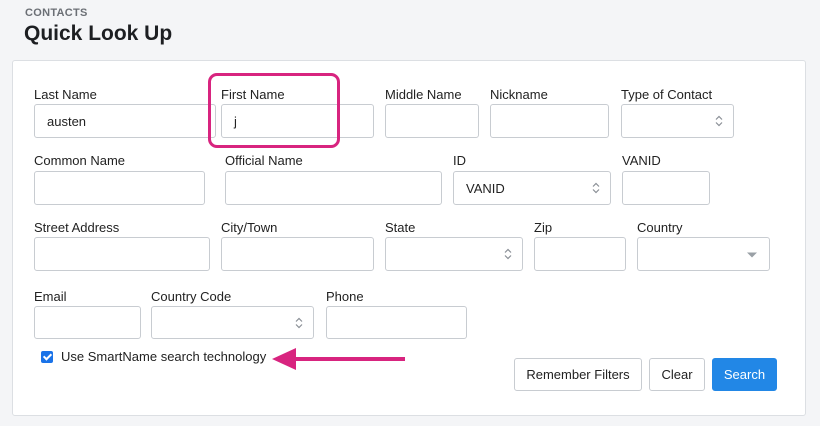 This screenshot has height=426, width=820. Describe the element at coordinates (703, 254) in the screenshot. I see `country-select` at that location.